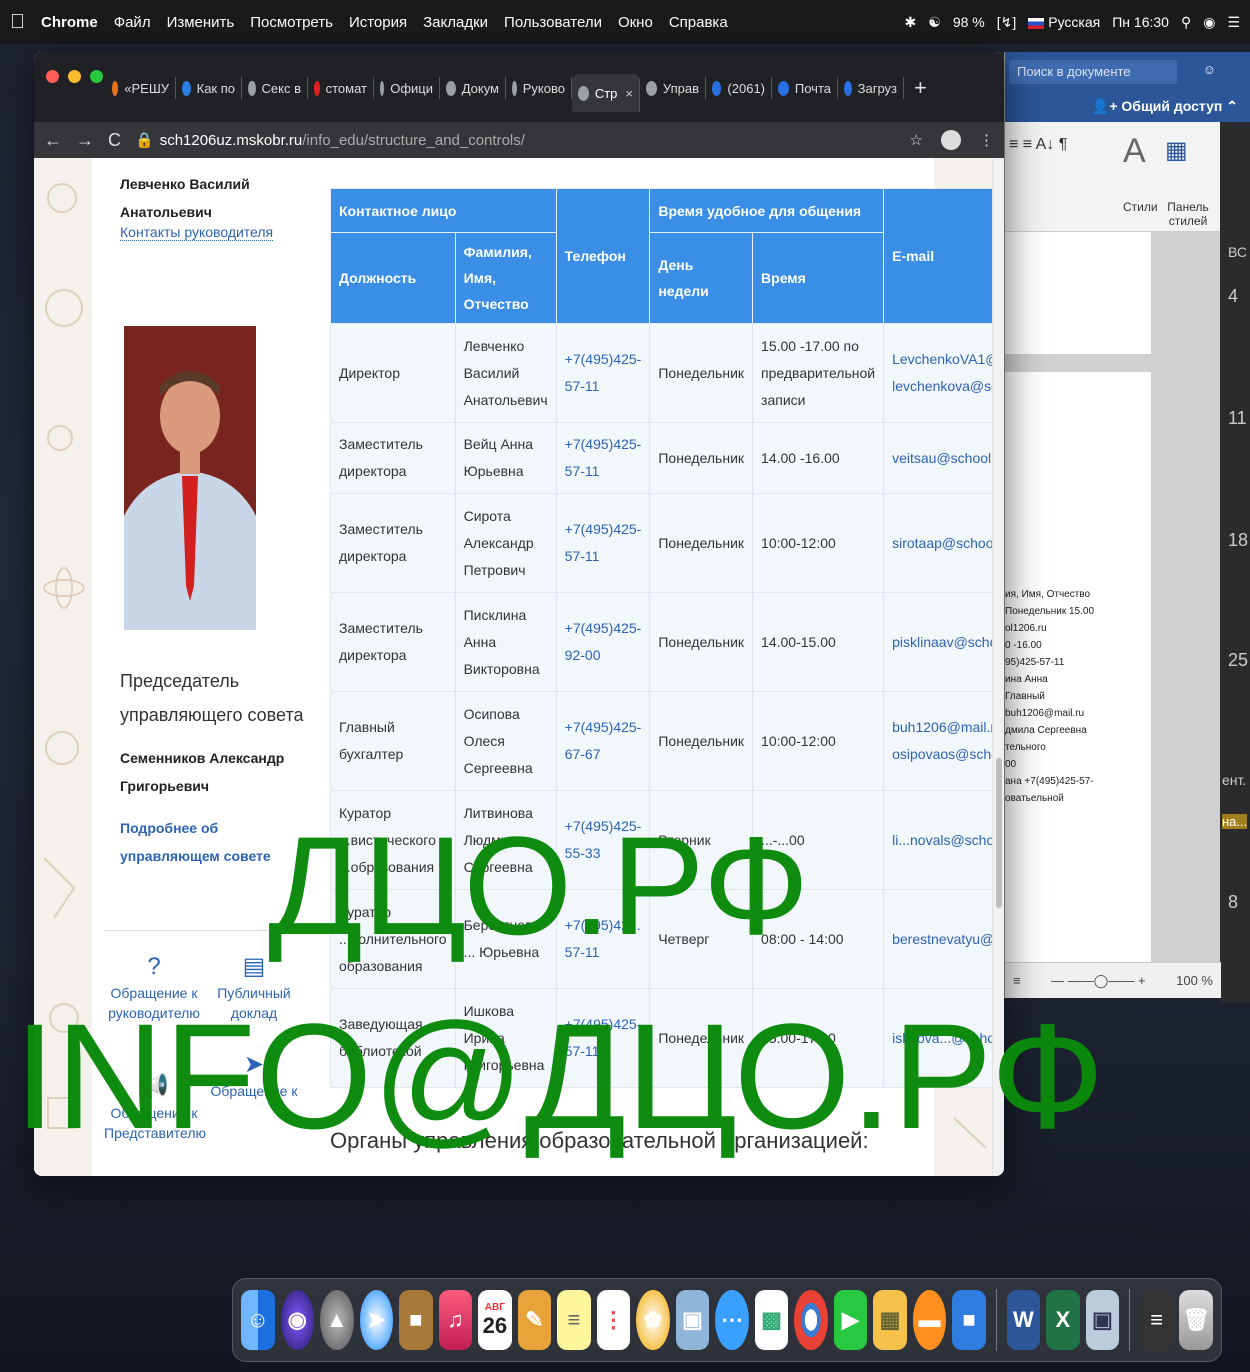  What do you see at coordinates (1176, 150) in the screenshot?
I see `styles-pane-icon: ▦` at bounding box center [1176, 150].